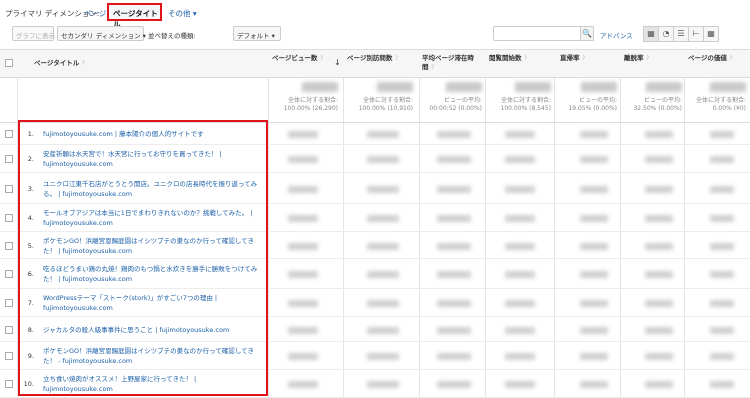 The image size is (750, 398). I want to click on dimension-page-title-selected: ページタイトル, so click(134, 16).